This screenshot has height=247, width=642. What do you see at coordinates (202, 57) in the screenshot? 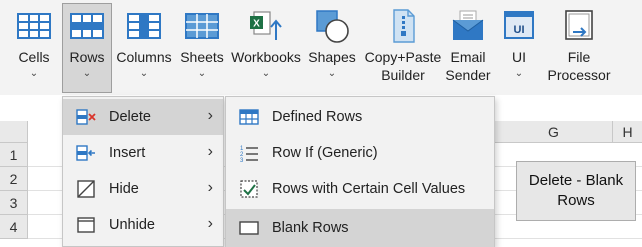
I see `sheets-label: Sheets` at bounding box center [202, 57].